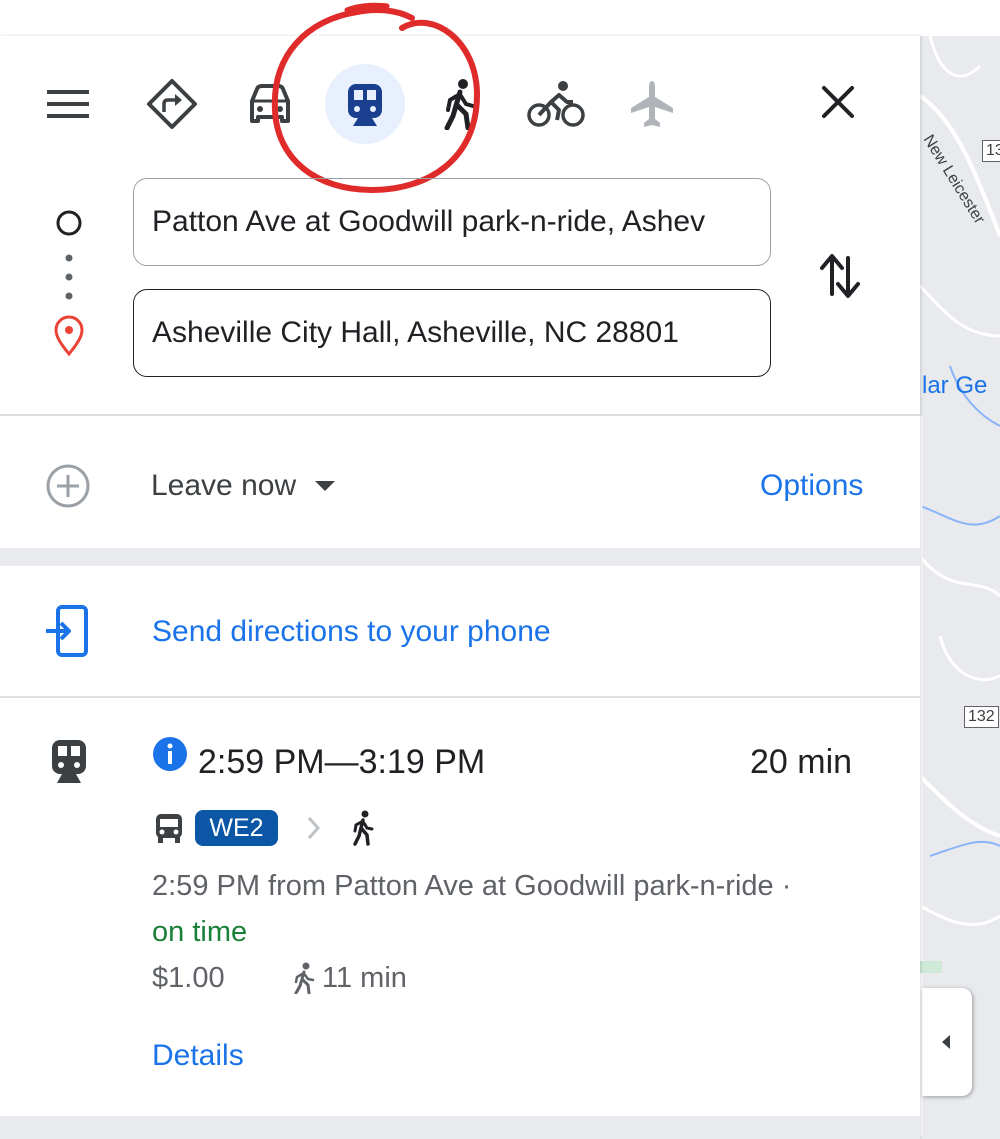  I want to click on hamburger-icon, so click(68, 104).